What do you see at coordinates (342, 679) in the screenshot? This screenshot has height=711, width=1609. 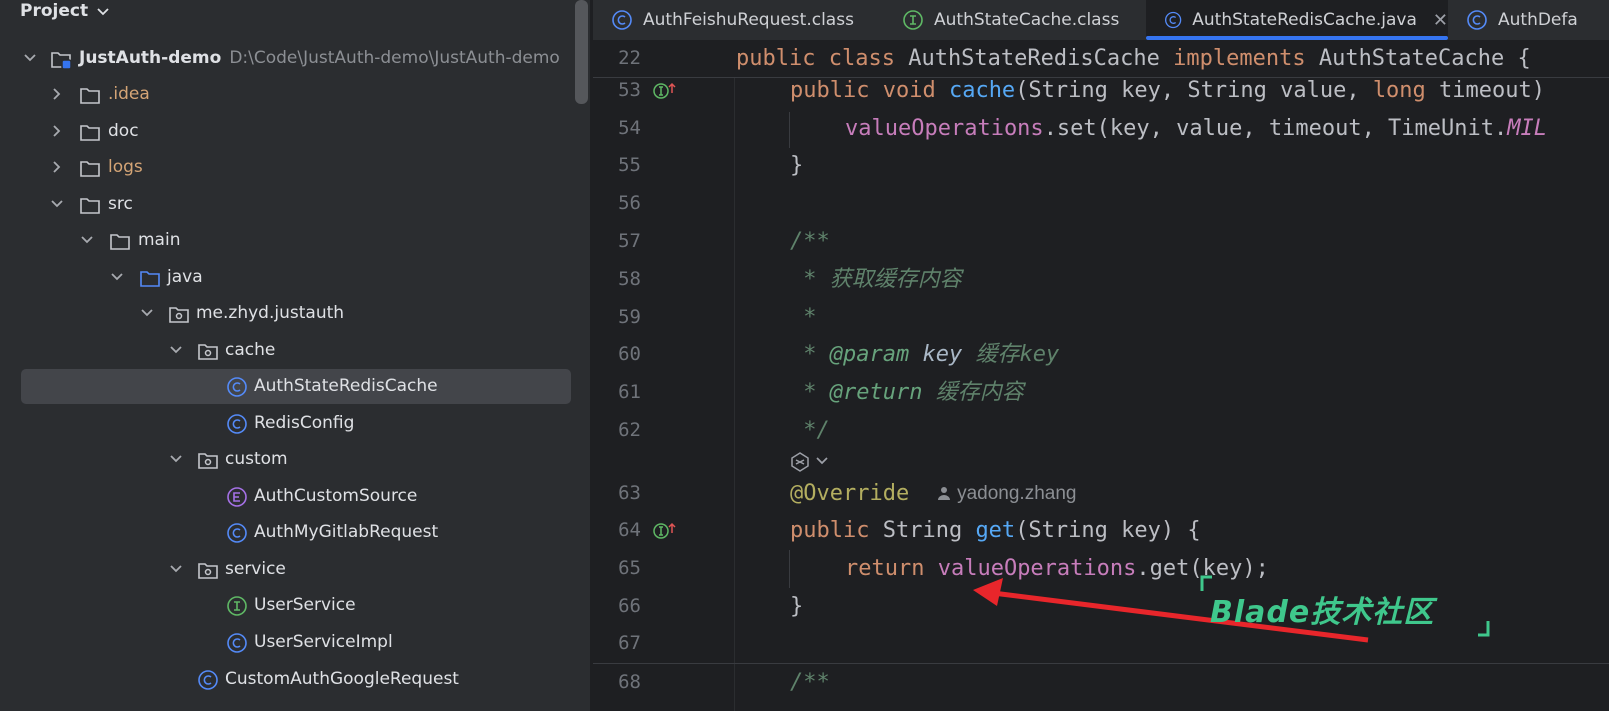 I see `tree-label: CustomAuthGoogleRequest` at bounding box center [342, 679].